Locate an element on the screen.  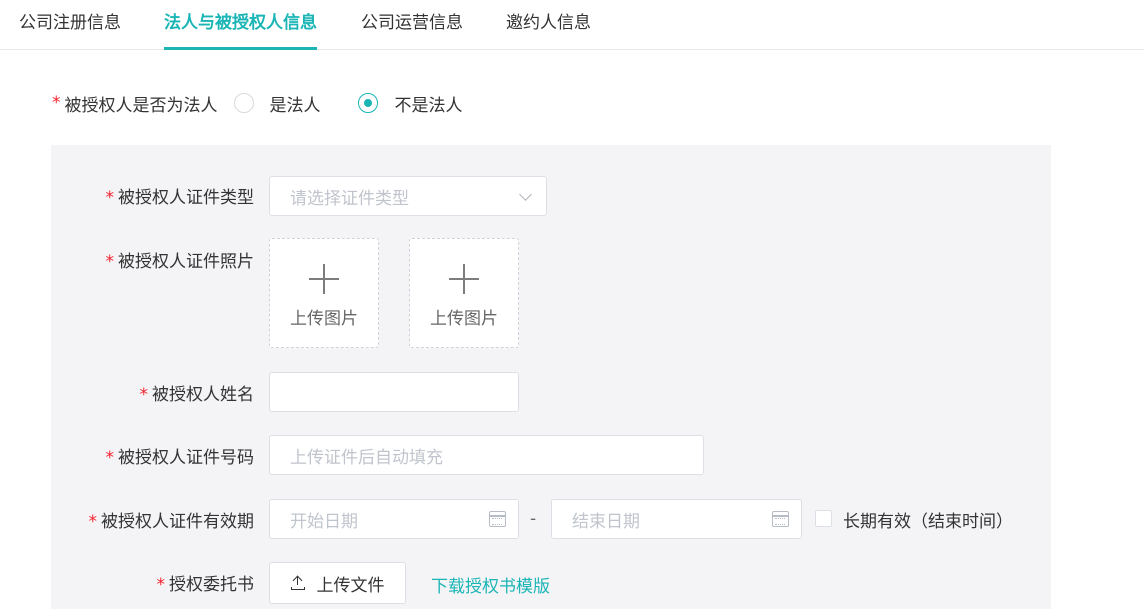
validity-label: * 被授权人证件有效期 is located at coordinates (171, 522).